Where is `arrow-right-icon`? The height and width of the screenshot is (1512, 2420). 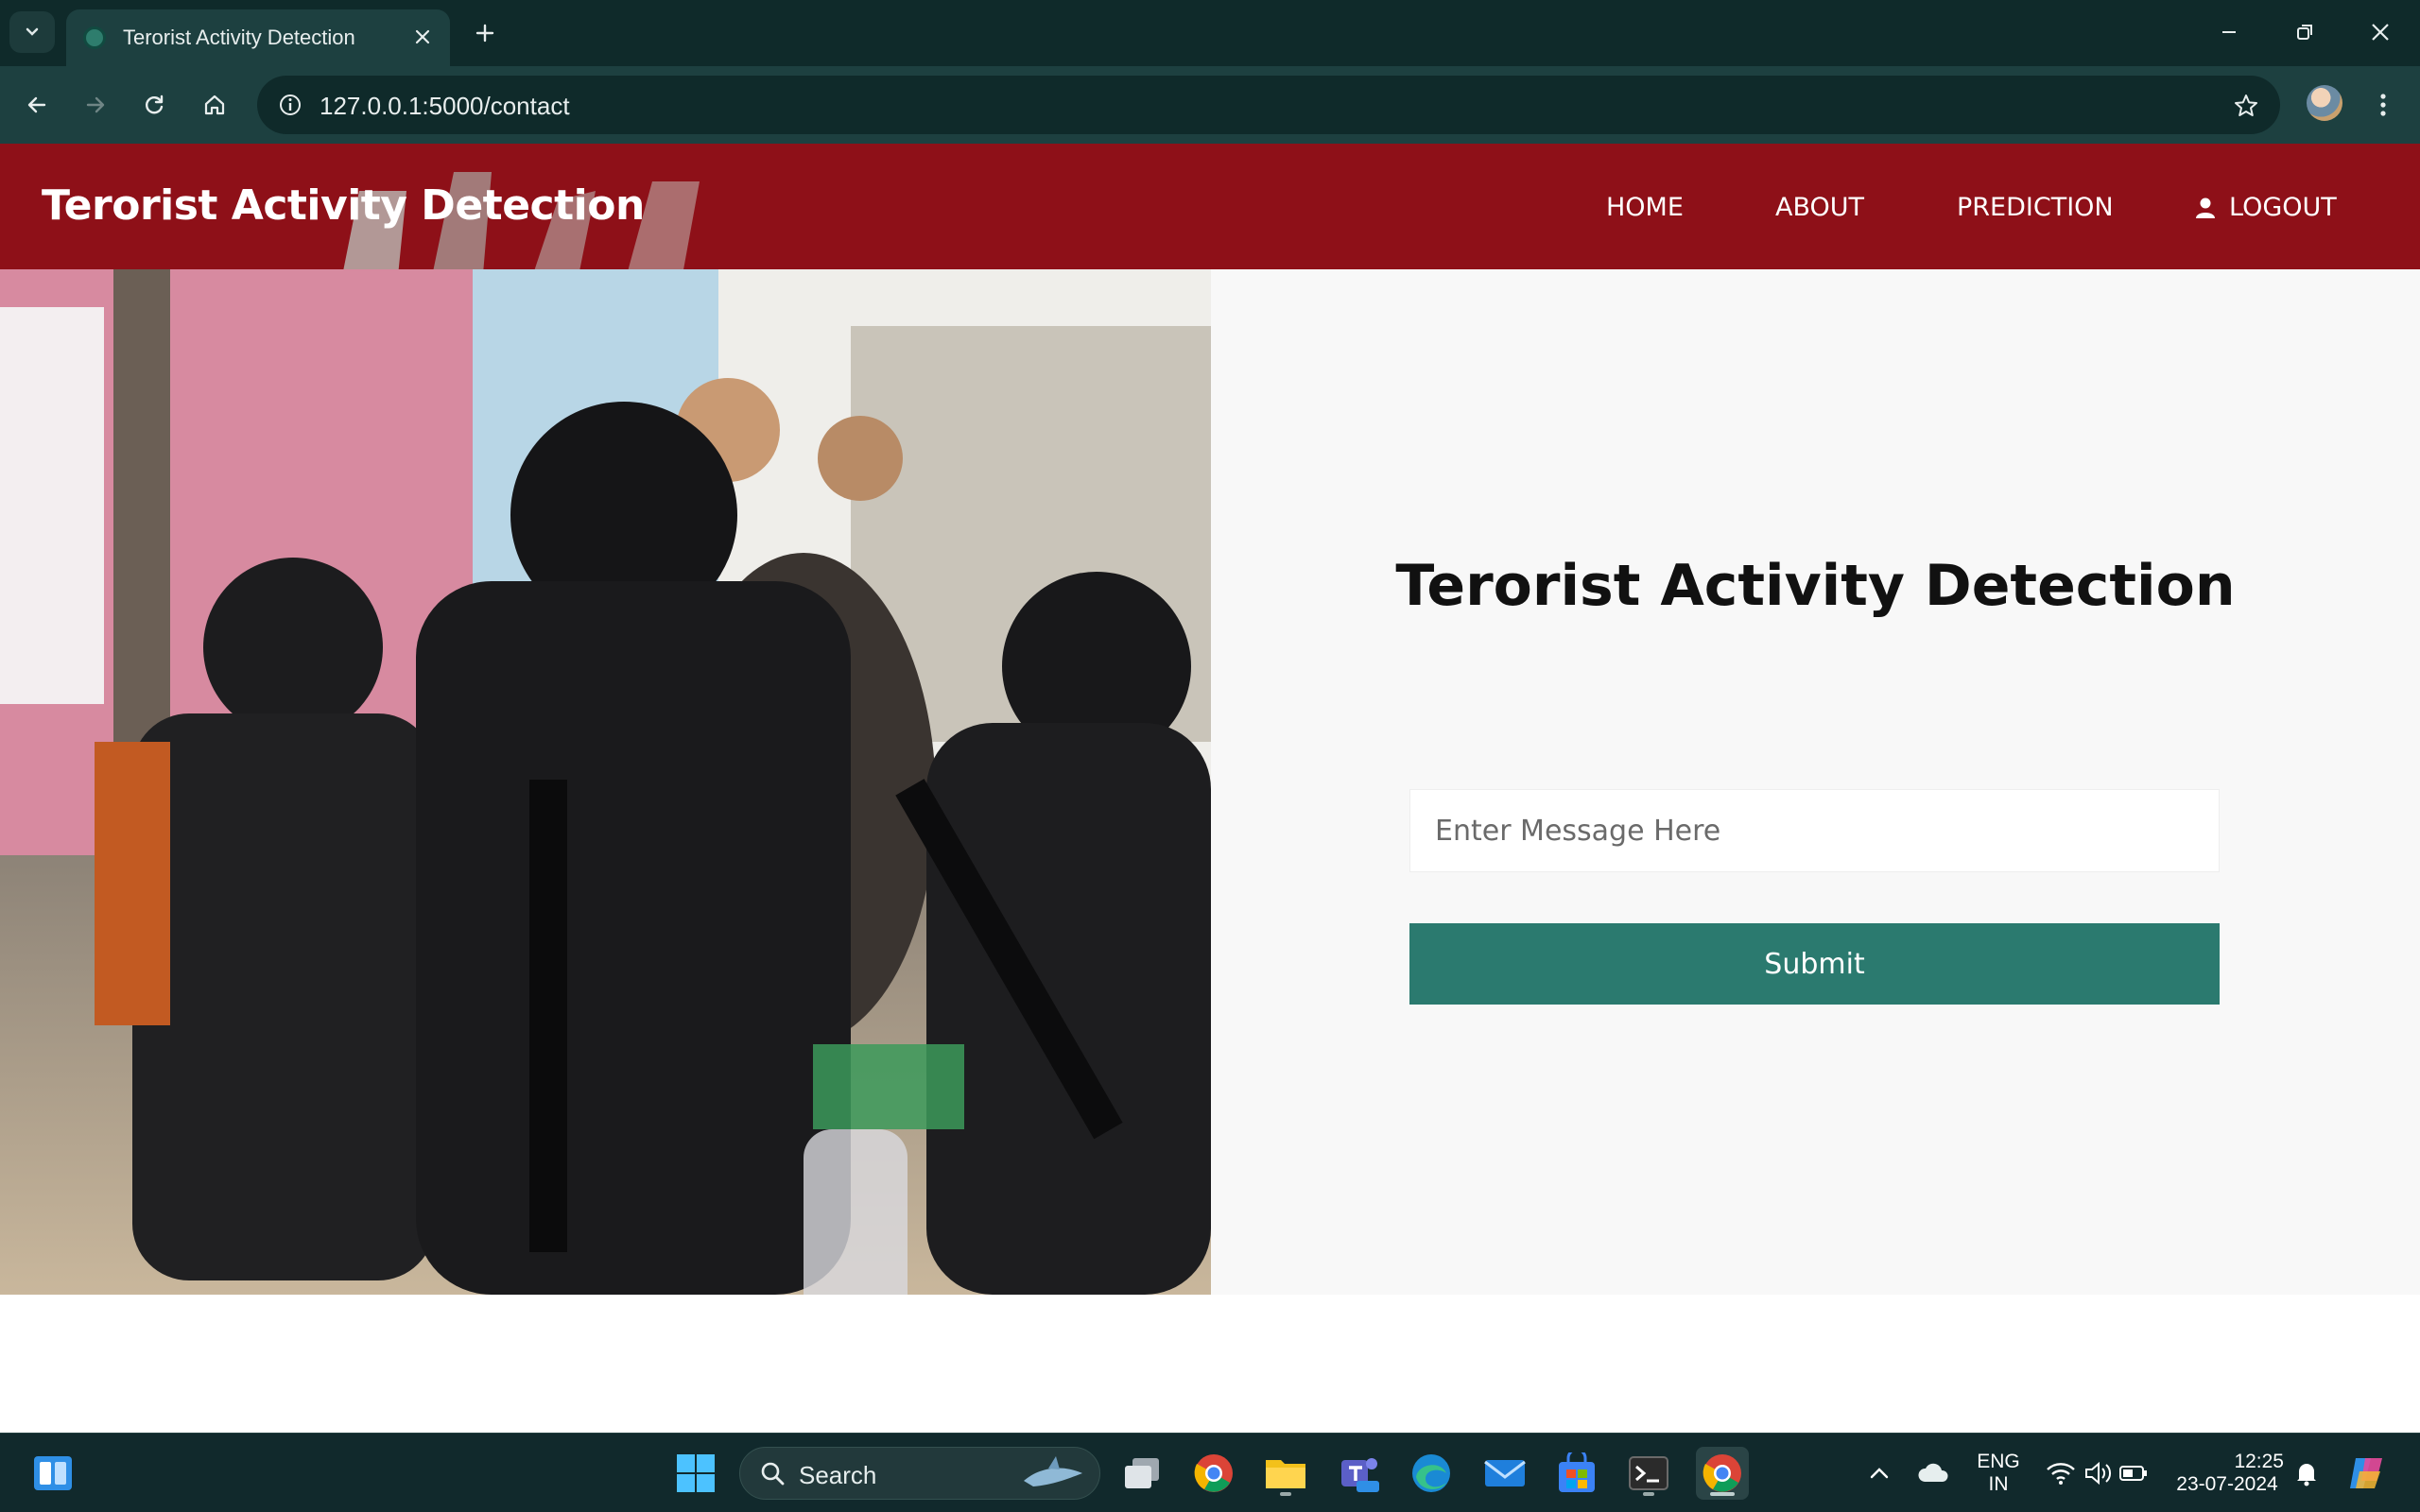
arrow-right-icon is located at coordinates (95, 104).